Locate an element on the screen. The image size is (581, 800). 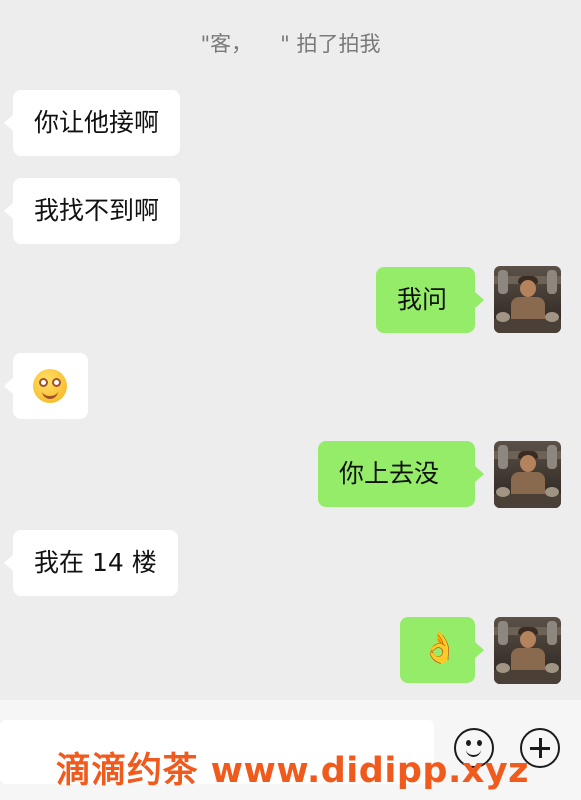
ok-hand-emoji-icon: 👌 is located at coordinates (440, 648).